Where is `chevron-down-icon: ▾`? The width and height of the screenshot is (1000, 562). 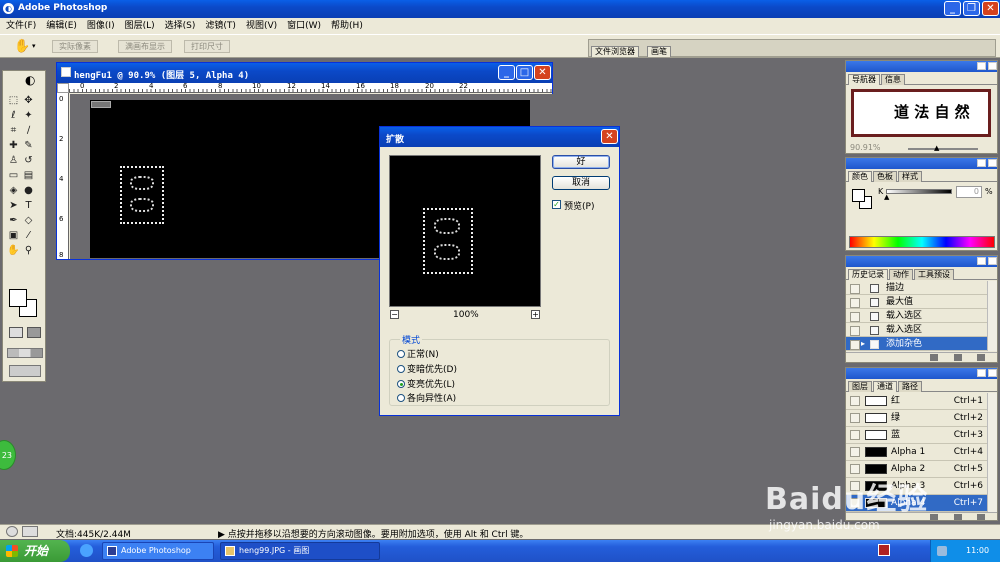
chevron-down-icon: ▾ is located at coordinates (34, 46).